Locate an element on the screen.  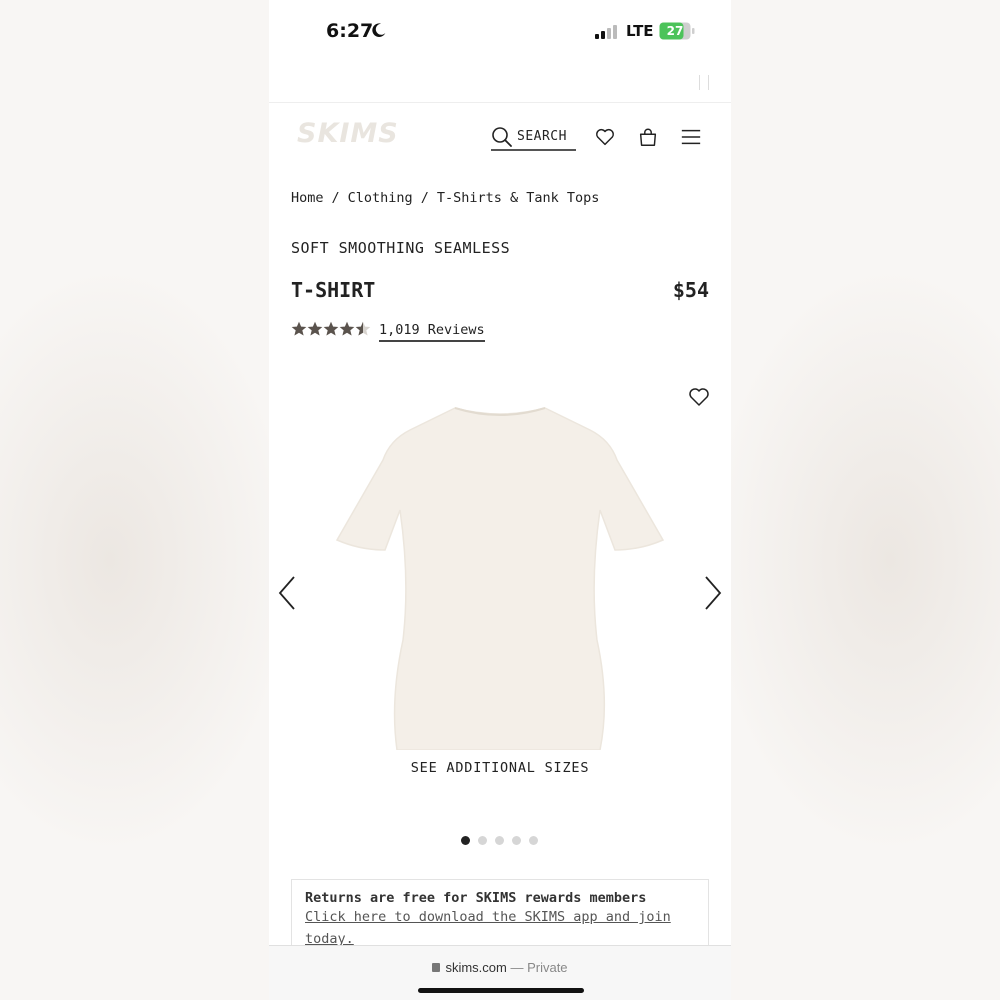
signal-icon is located at coordinates (606, 32).